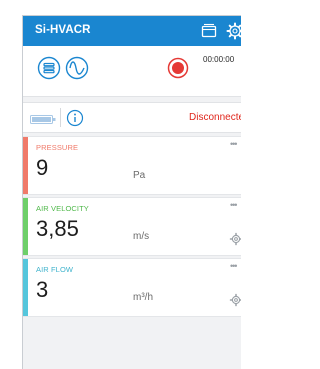 Image resolution: width=320 pixels, height=369 pixels. Describe the element at coordinates (42, 289) in the screenshot. I see `measurement-value: 3` at that location.